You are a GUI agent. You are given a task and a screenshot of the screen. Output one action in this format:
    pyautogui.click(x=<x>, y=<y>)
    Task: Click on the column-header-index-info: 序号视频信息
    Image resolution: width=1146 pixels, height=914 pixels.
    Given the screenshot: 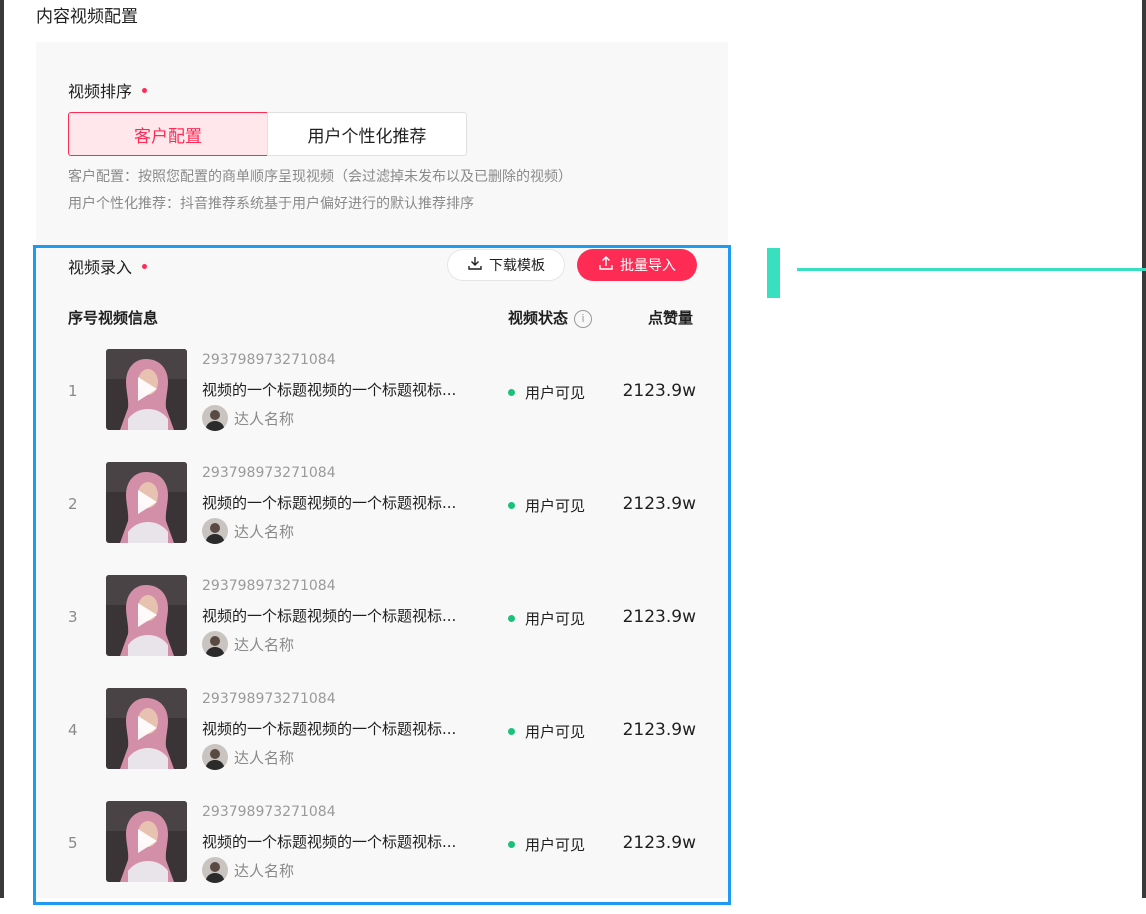 What is the action you would take?
    pyautogui.click(x=113, y=318)
    